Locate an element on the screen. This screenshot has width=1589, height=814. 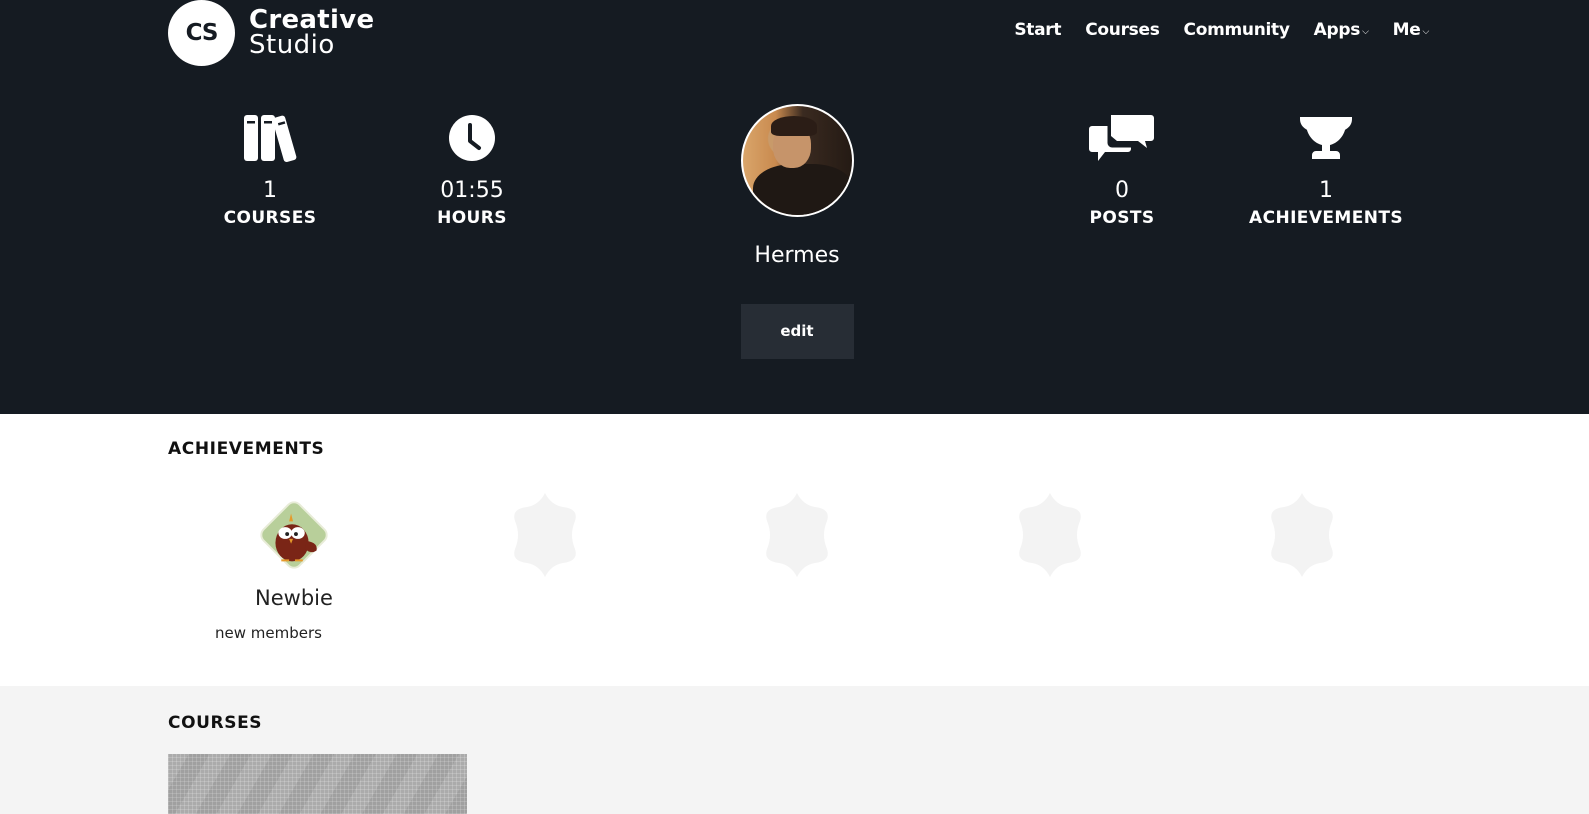
chat-bubbles-icon is located at coordinates (1122, 138).